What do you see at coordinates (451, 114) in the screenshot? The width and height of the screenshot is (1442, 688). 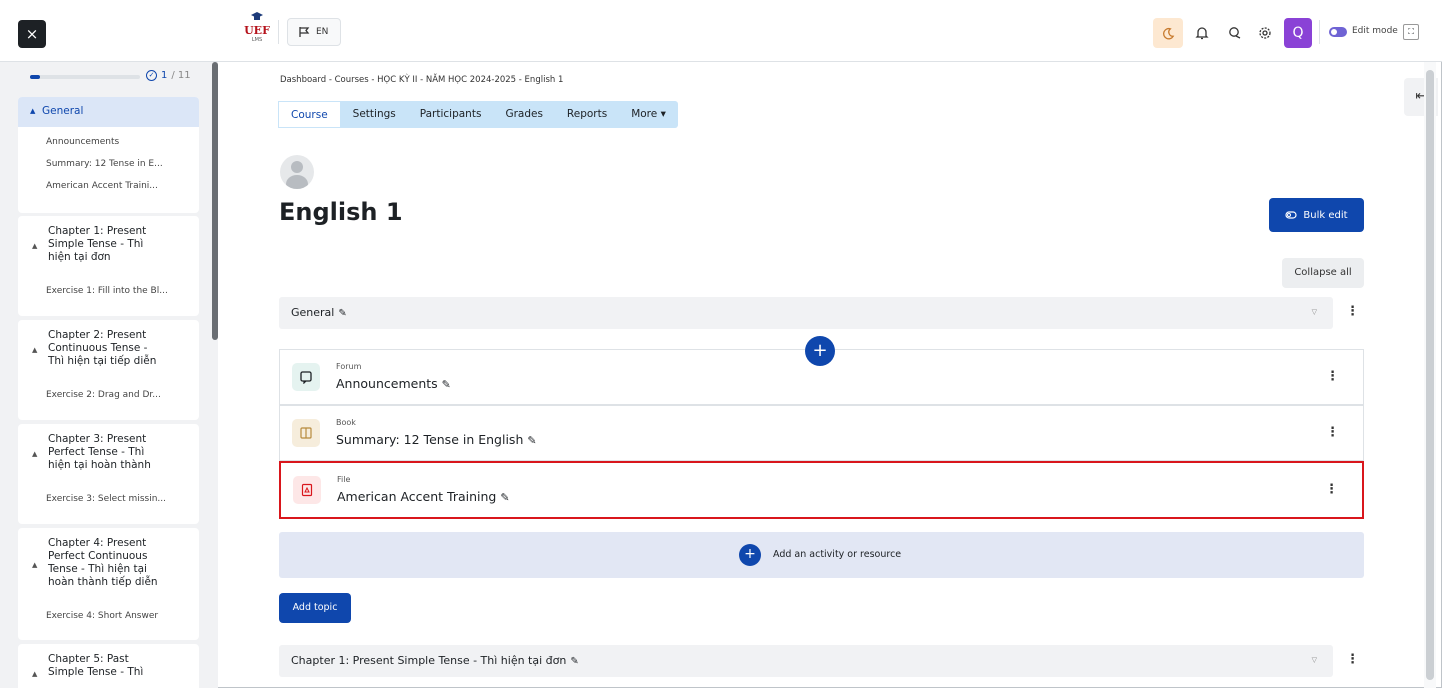 I see `tab-participants: Participants` at bounding box center [451, 114].